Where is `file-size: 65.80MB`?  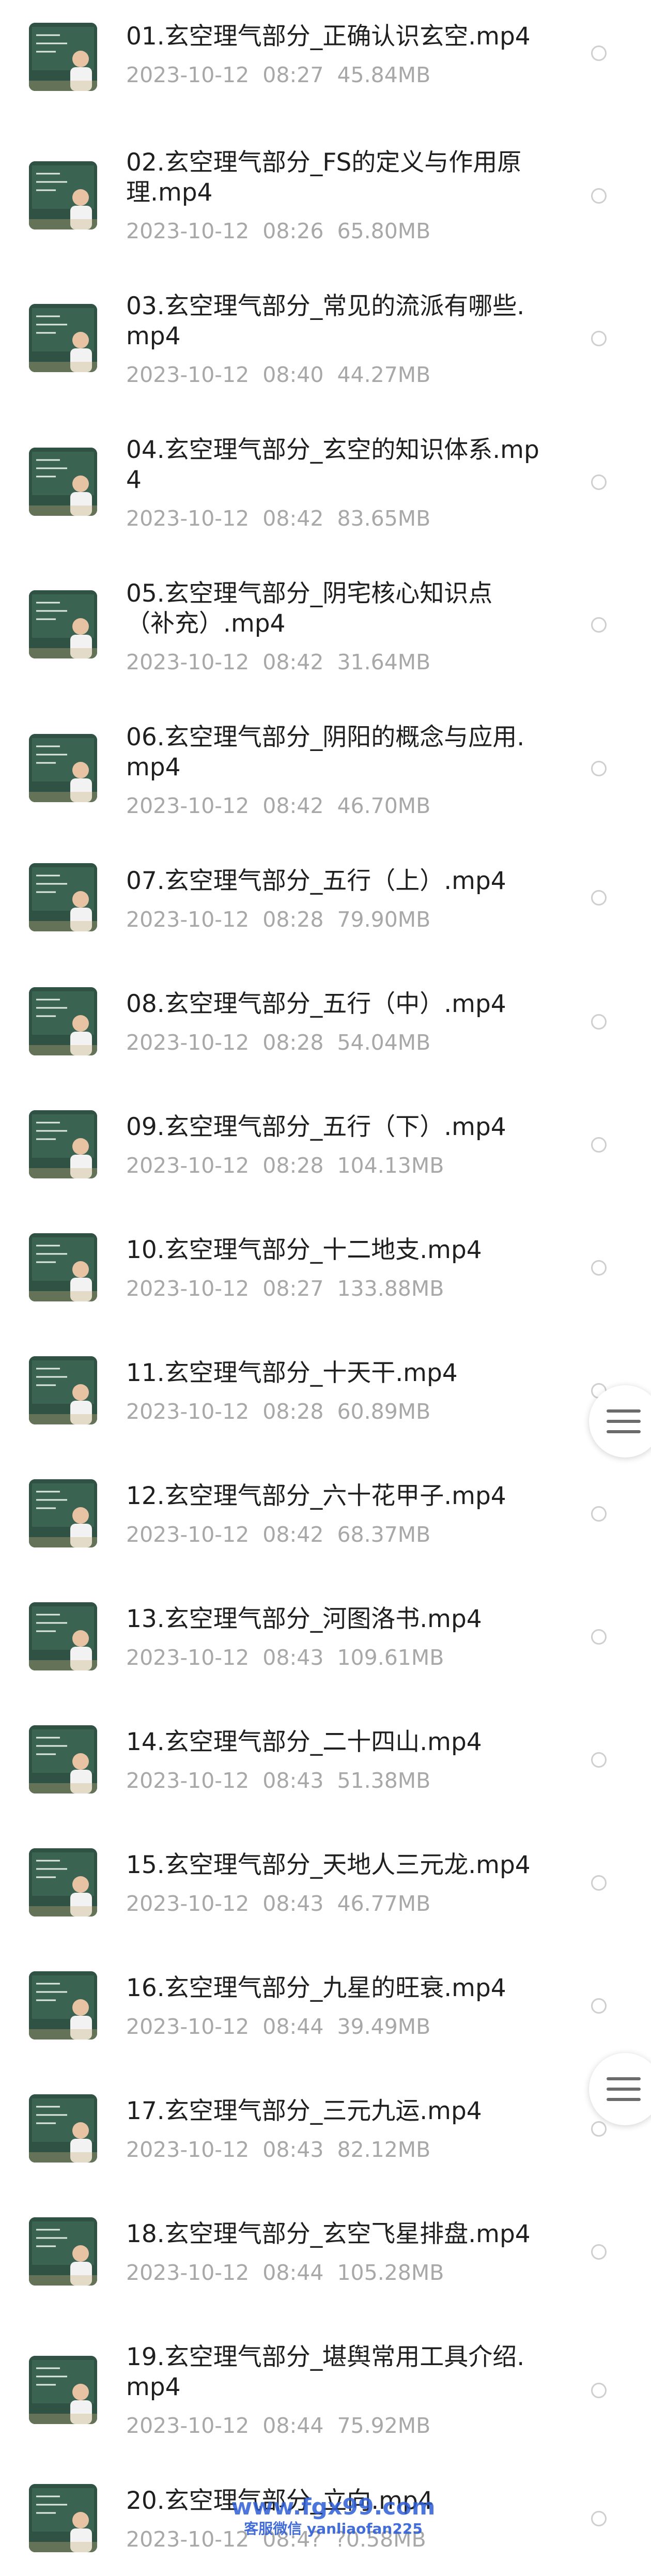
file-size: 65.80MB is located at coordinates (384, 231).